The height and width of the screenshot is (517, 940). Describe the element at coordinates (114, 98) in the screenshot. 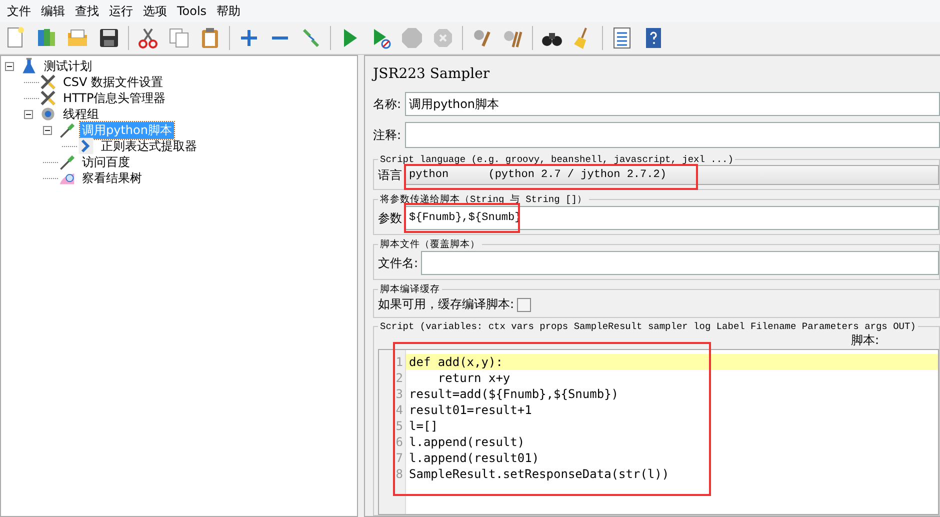

I see `tree-item: HTTP信息头管理器` at that location.